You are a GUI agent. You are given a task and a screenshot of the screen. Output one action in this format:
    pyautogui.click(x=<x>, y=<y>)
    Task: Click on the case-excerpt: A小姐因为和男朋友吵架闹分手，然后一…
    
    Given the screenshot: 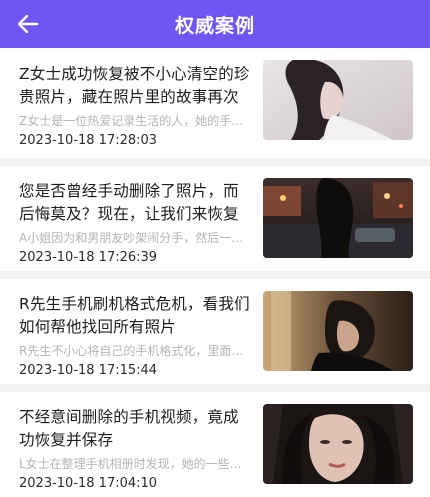 What is the action you would take?
    pyautogui.click(x=131, y=238)
    